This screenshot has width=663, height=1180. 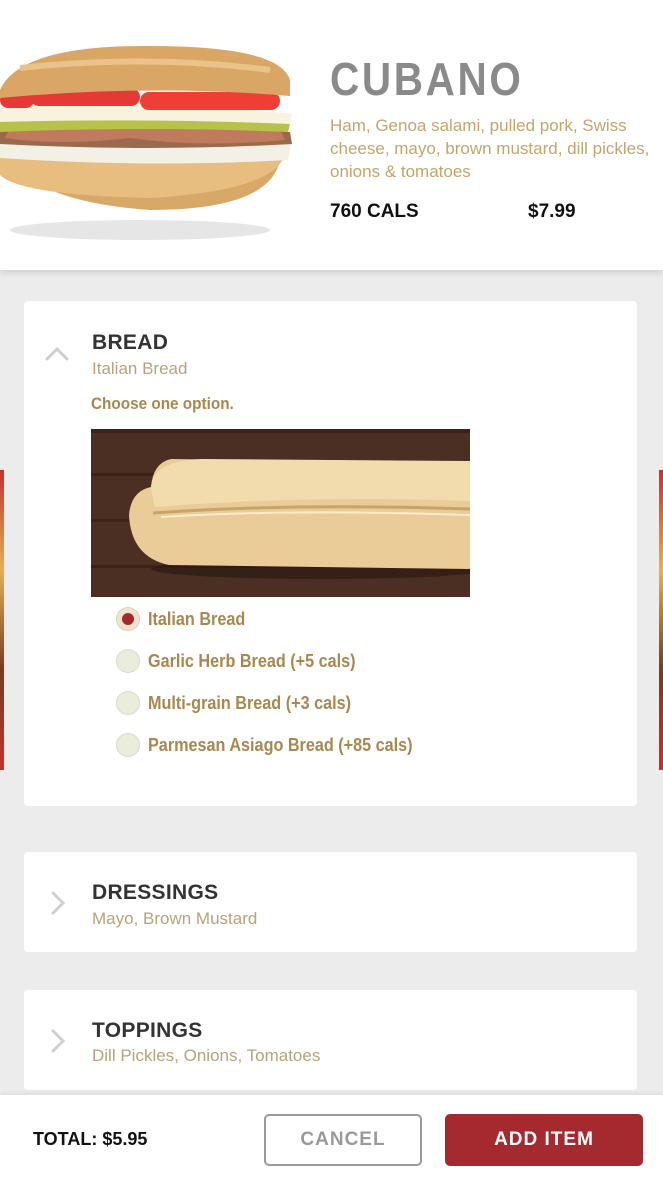 I want to click on sandwich-image, so click(x=146, y=142).